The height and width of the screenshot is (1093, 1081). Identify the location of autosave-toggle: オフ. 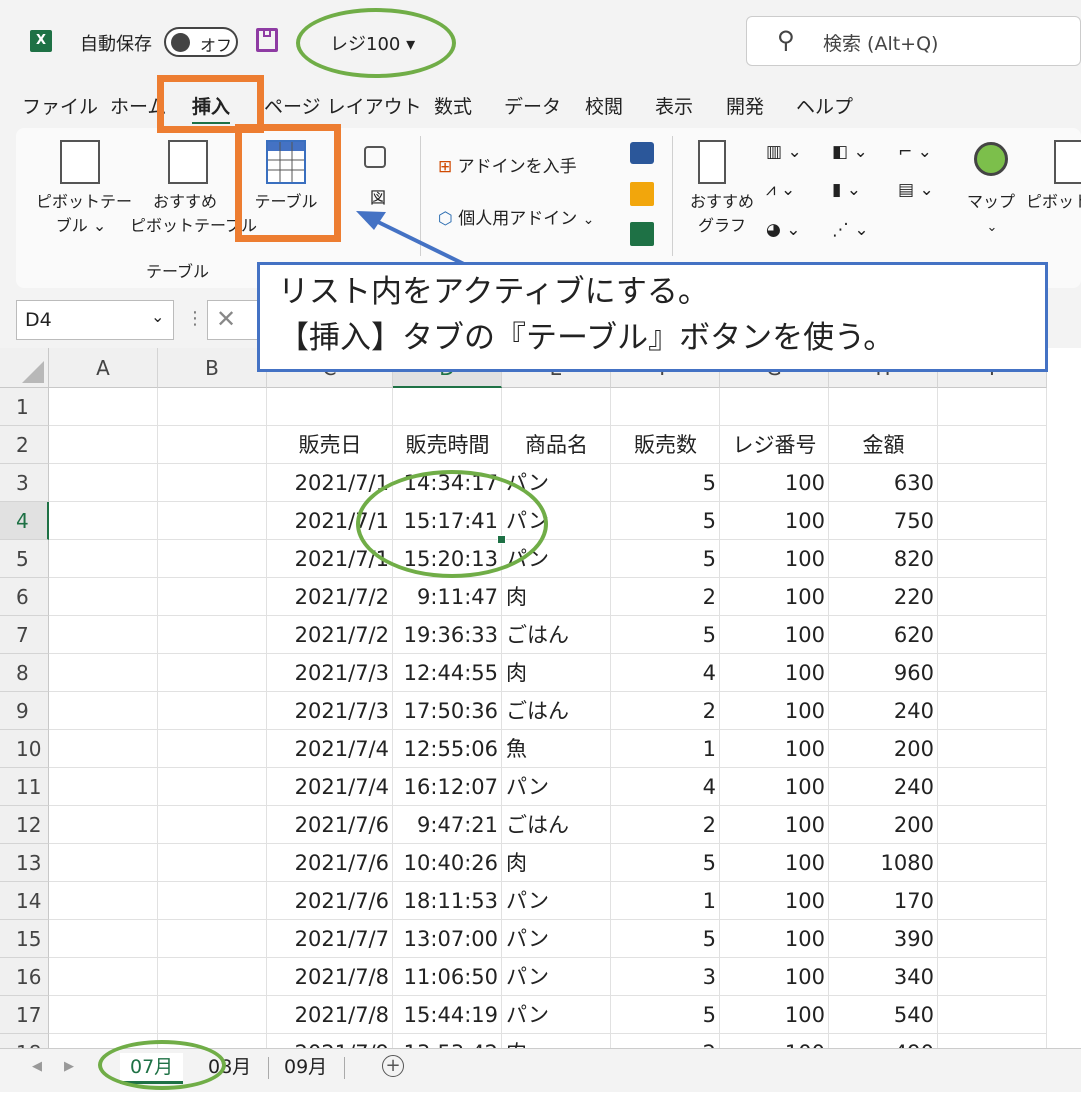
(201, 42).